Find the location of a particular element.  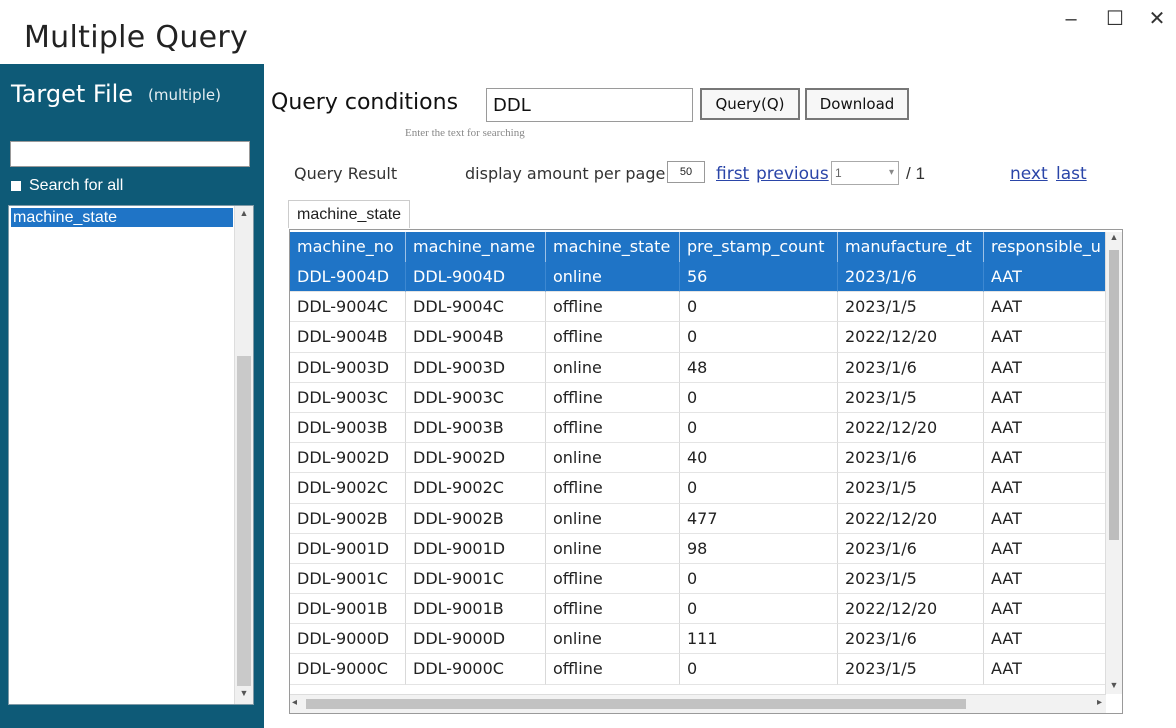

column-header: pre_stamp_count is located at coordinates (759, 247).